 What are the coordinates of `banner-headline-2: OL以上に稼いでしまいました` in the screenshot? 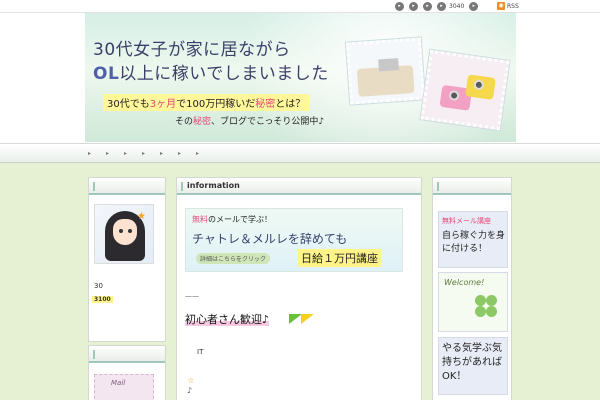 It's located at (211, 71).